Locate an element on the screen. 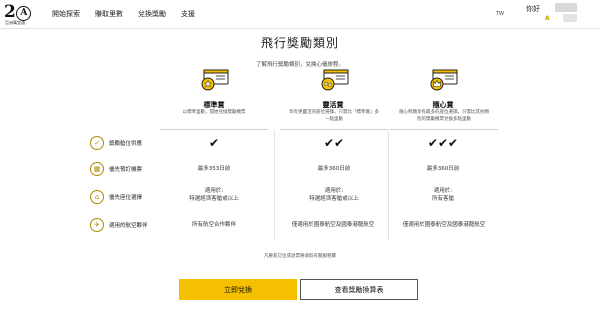 Image resolution: width=600 pixels, height=316 pixels. nav-item-support: 支援 is located at coordinates (188, 14).